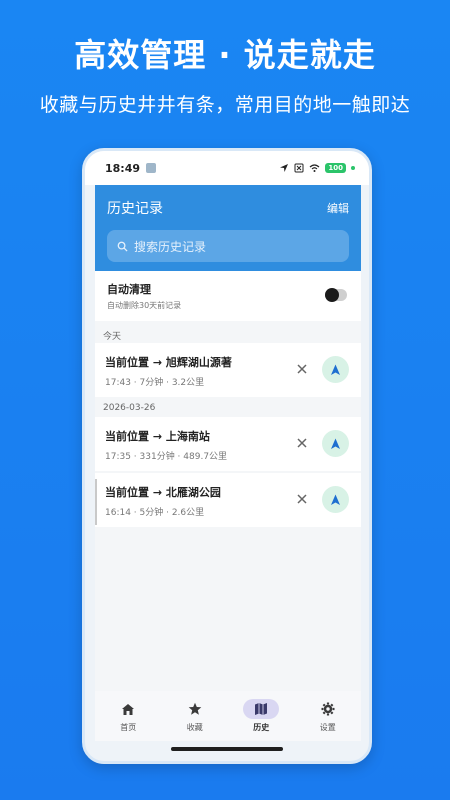 Image resolution: width=450 pixels, height=800 pixels. What do you see at coordinates (155, 513) in the screenshot?
I see `history-item-meta: 16:14 · 5分钟 · 2.6公里` at bounding box center [155, 513].